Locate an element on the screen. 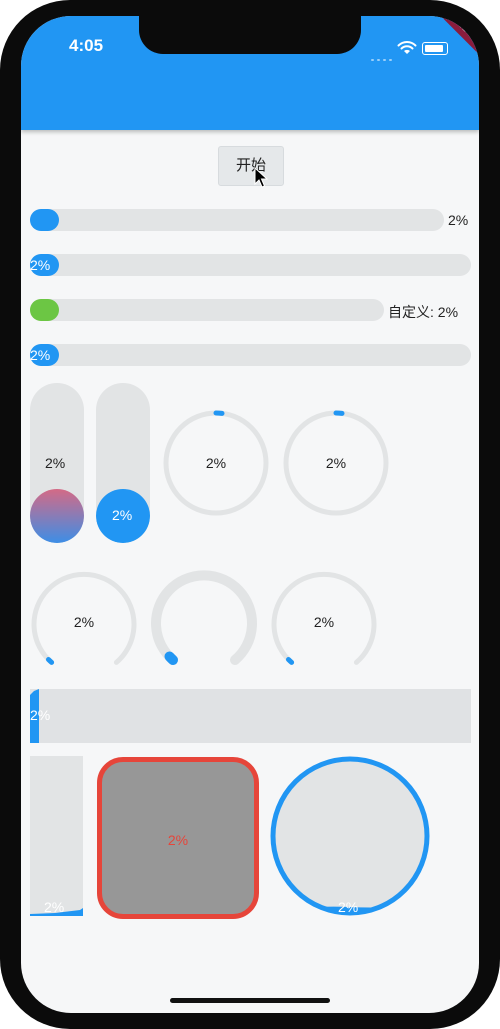  wave-progress-tall: 2% is located at coordinates (56, 836).